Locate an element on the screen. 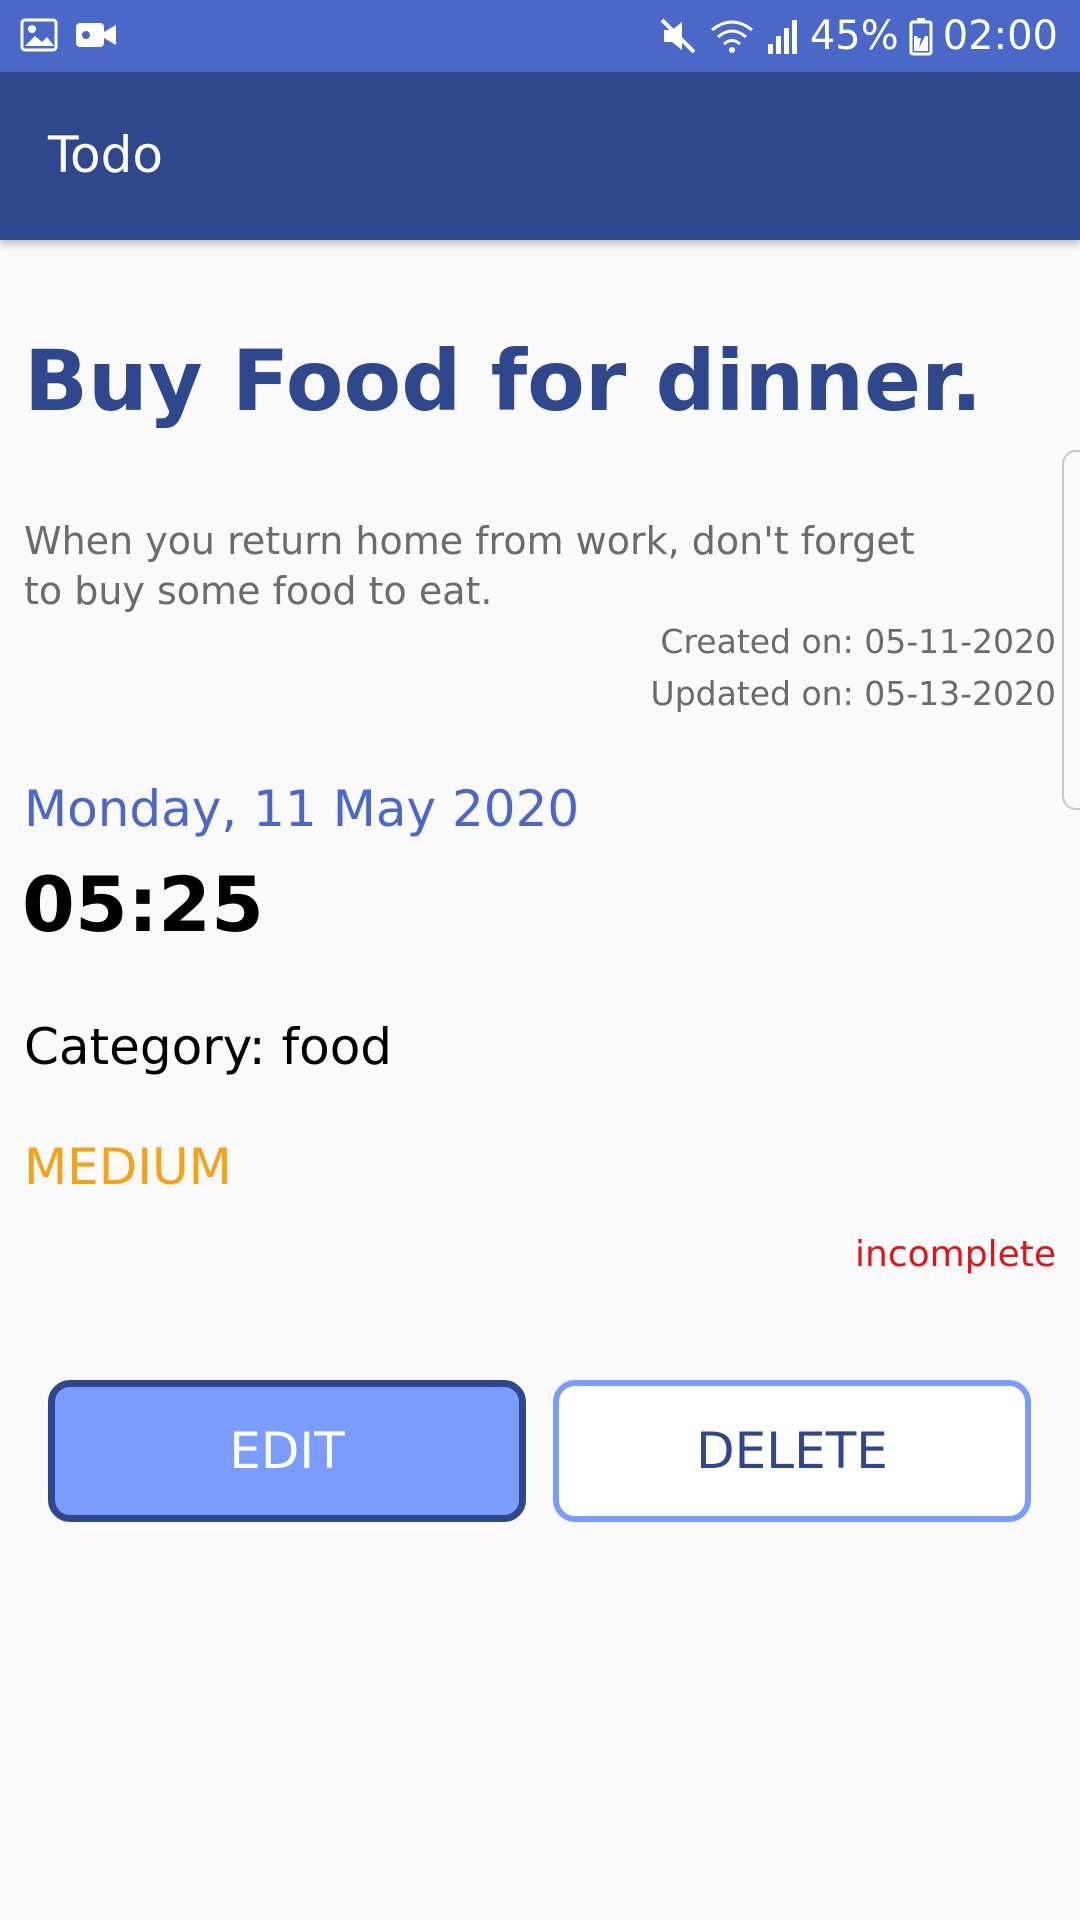 This screenshot has width=1080, height=1920. video-icon is located at coordinates (96, 35).